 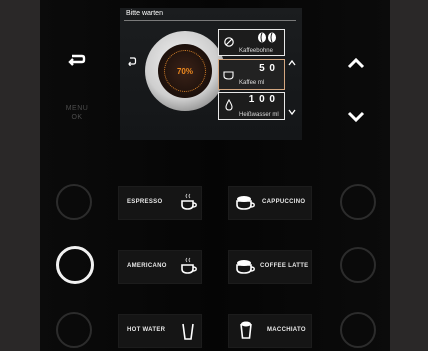 What do you see at coordinates (245, 267) in the screenshot?
I see `latte-cup-icon` at bounding box center [245, 267].